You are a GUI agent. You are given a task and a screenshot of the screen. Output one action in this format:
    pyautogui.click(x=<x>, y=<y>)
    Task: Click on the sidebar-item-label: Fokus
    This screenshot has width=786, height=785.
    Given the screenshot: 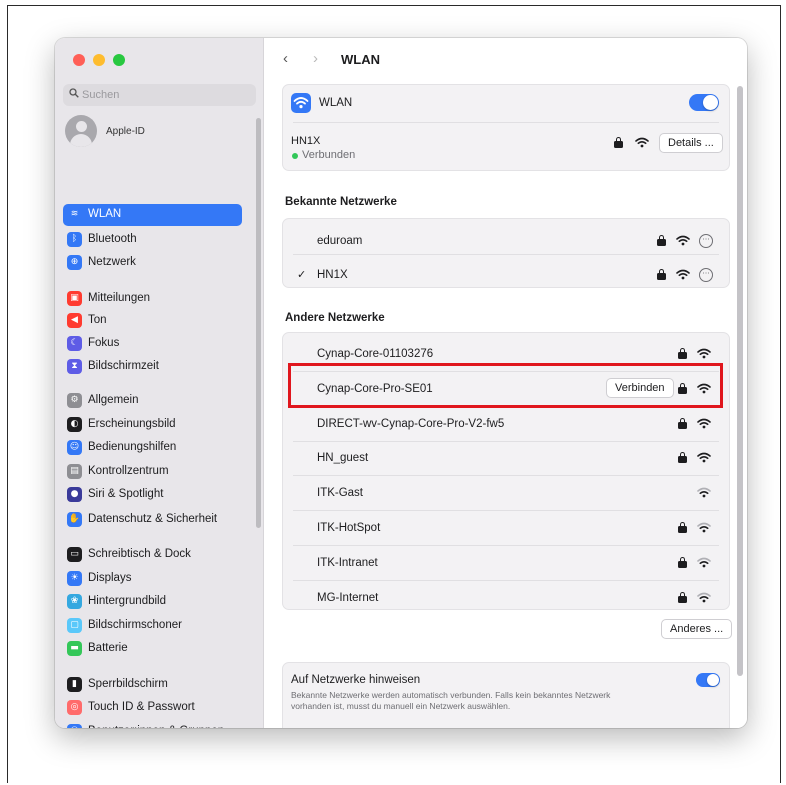 What is the action you would take?
    pyautogui.click(x=104, y=343)
    